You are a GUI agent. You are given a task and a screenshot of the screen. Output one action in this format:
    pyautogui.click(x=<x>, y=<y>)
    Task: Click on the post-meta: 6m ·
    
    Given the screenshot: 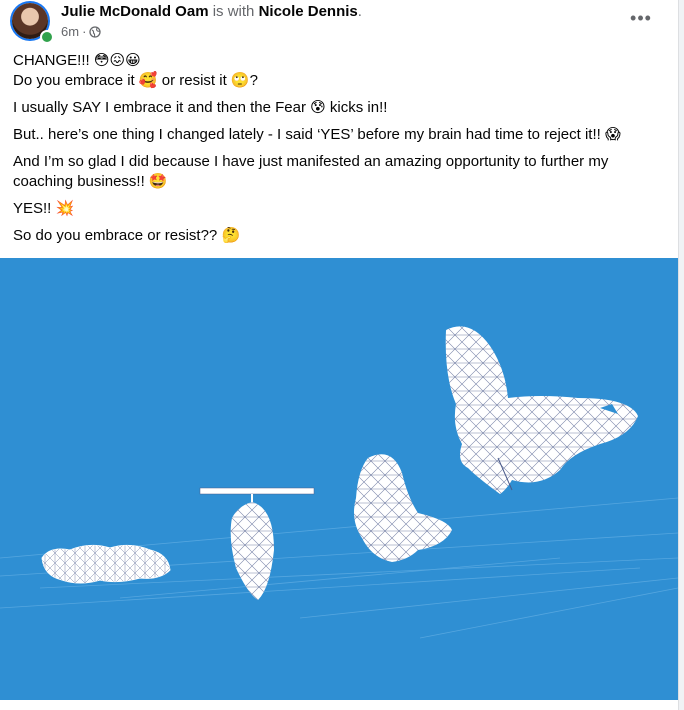 What is the action you would take?
    pyautogui.click(x=81, y=32)
    